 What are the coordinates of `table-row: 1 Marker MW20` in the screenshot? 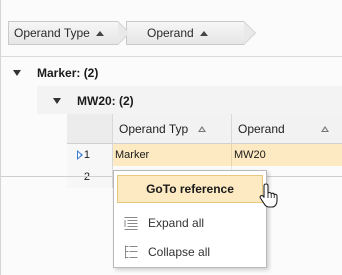 It's located at (204, 155).